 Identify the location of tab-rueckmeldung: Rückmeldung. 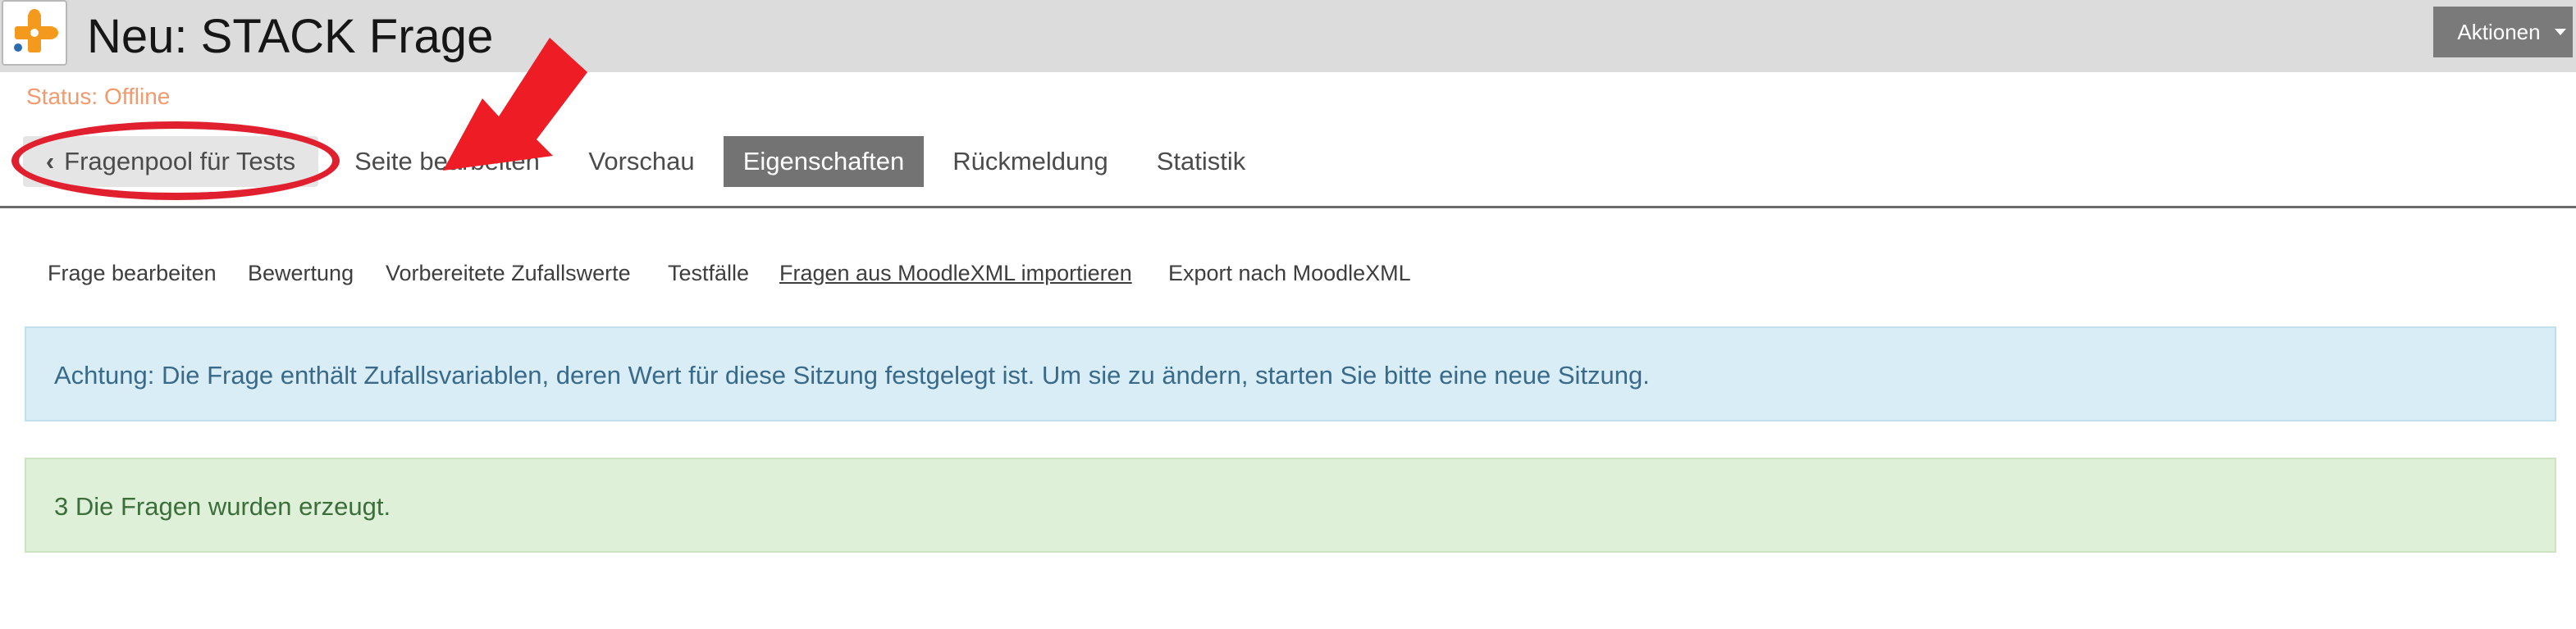
(1031, 162).